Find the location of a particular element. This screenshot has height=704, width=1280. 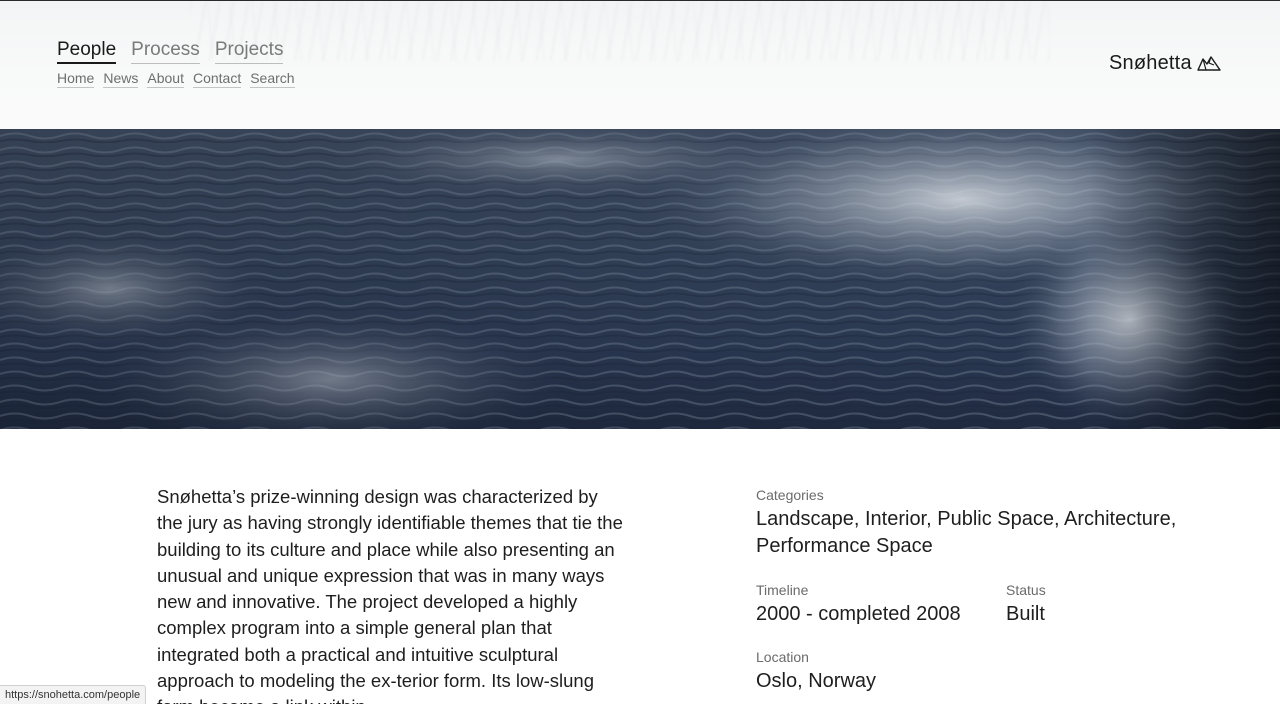

nav-home-link: Home is located at coordinates (76, 79).